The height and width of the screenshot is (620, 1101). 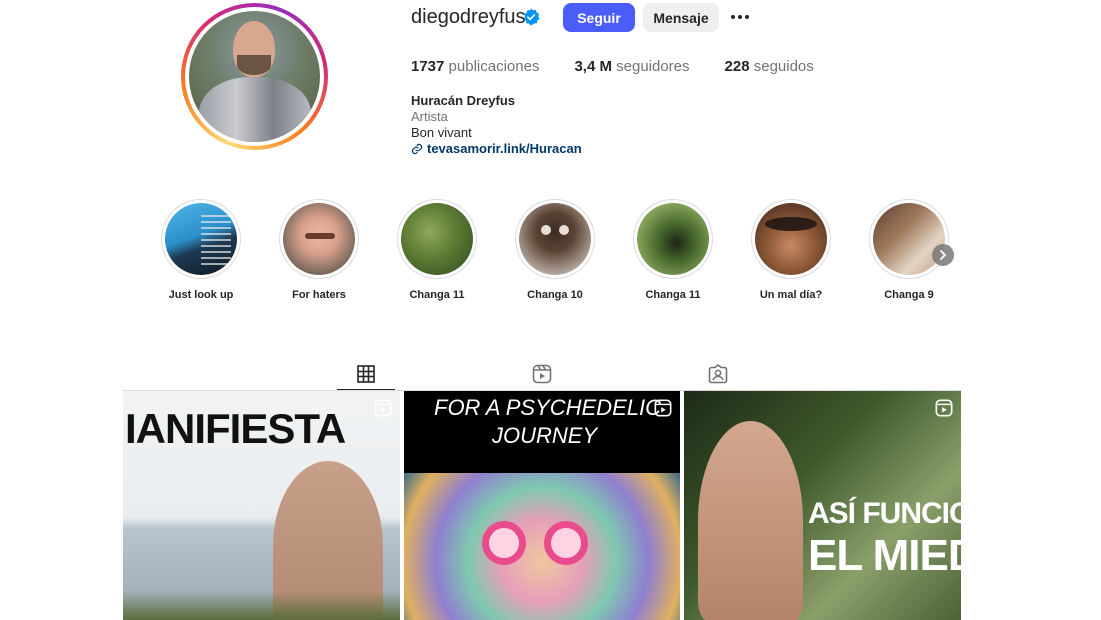 What do you see at coordinates (542, 546) in the screenshot?
I see `post-psychedelic-bg` at bounding box center [542, 546].